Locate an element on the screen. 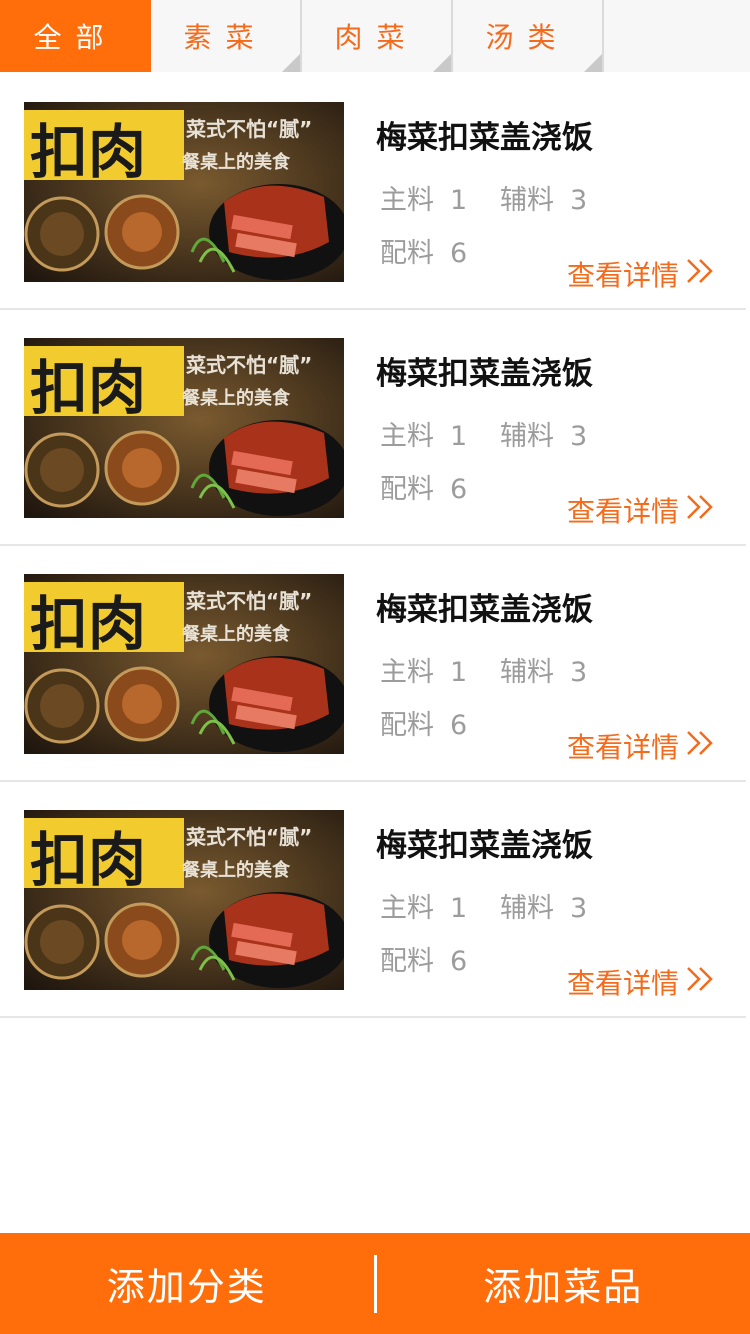 The width and height of the screenshot is (750, 1334). category-tabs: 全部 素菜 肉菜 汤类 is located at coordinates (375, 36).